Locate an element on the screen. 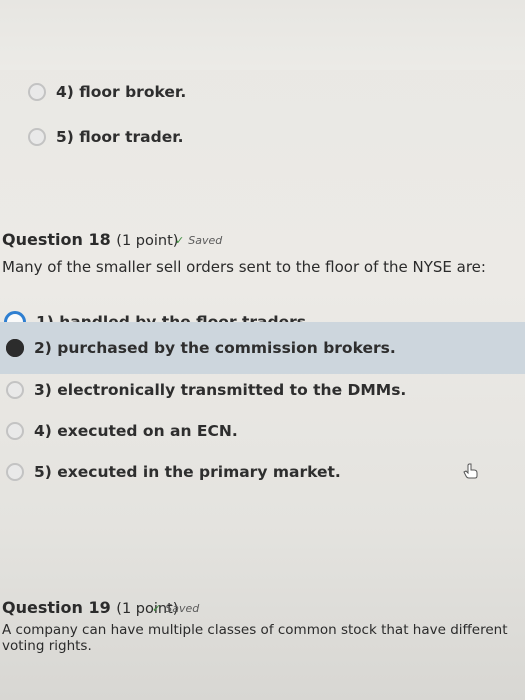  q19-saved-status: ✓ Saved is located at coordinates (175, 608).